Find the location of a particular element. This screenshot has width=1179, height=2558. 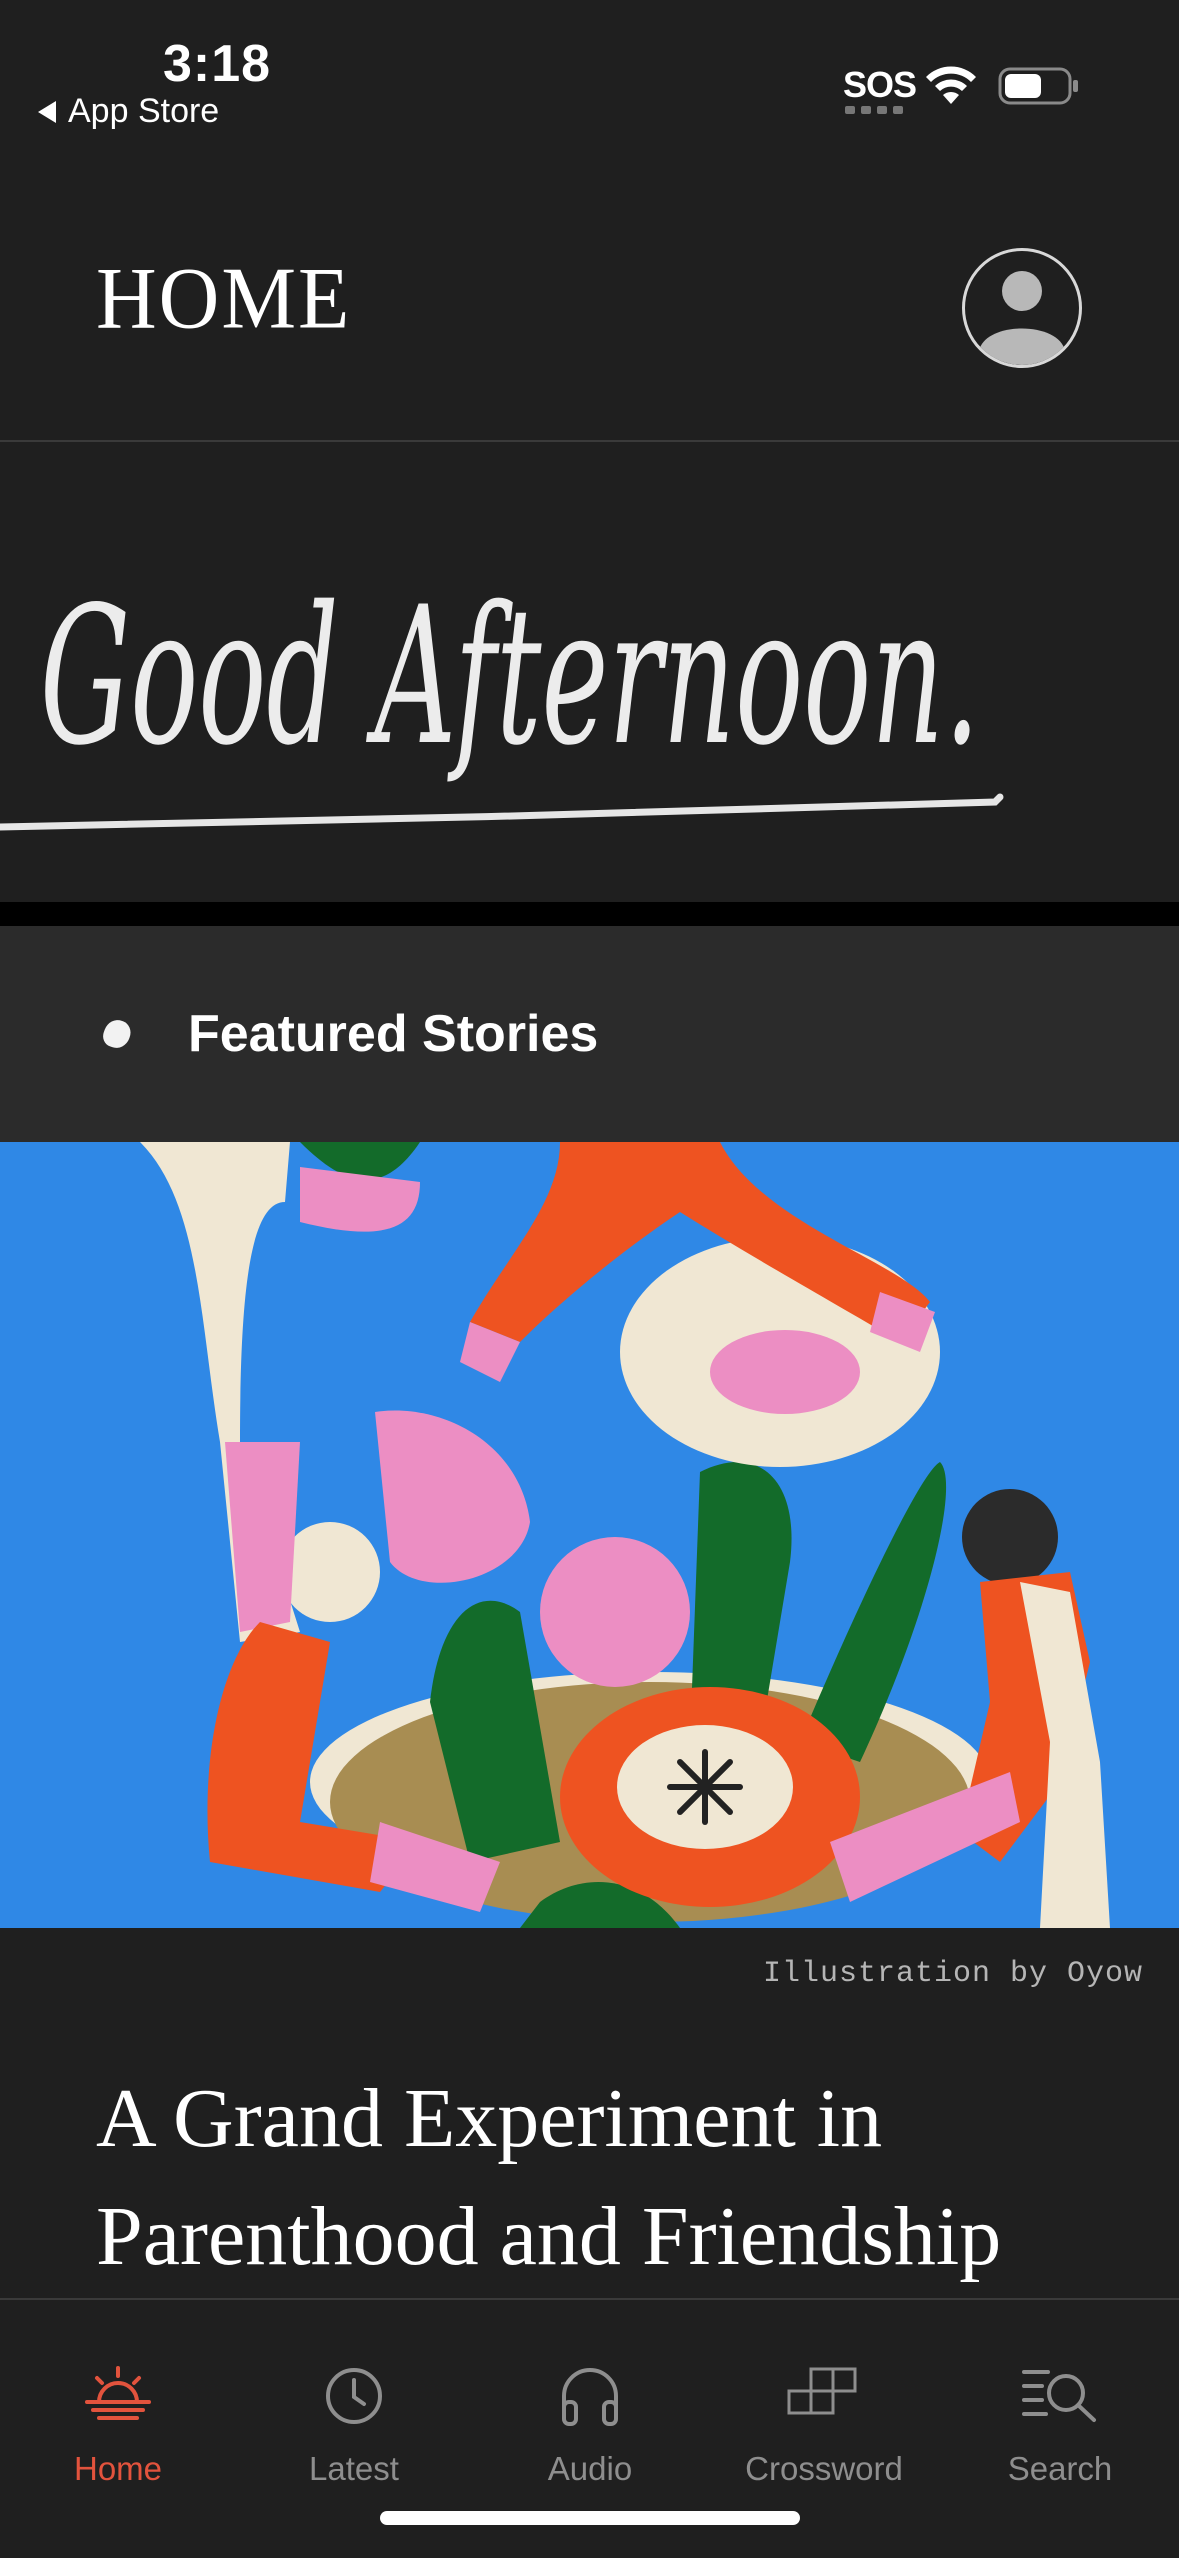

sunrise-icon is located at coordinates (118, 2393).